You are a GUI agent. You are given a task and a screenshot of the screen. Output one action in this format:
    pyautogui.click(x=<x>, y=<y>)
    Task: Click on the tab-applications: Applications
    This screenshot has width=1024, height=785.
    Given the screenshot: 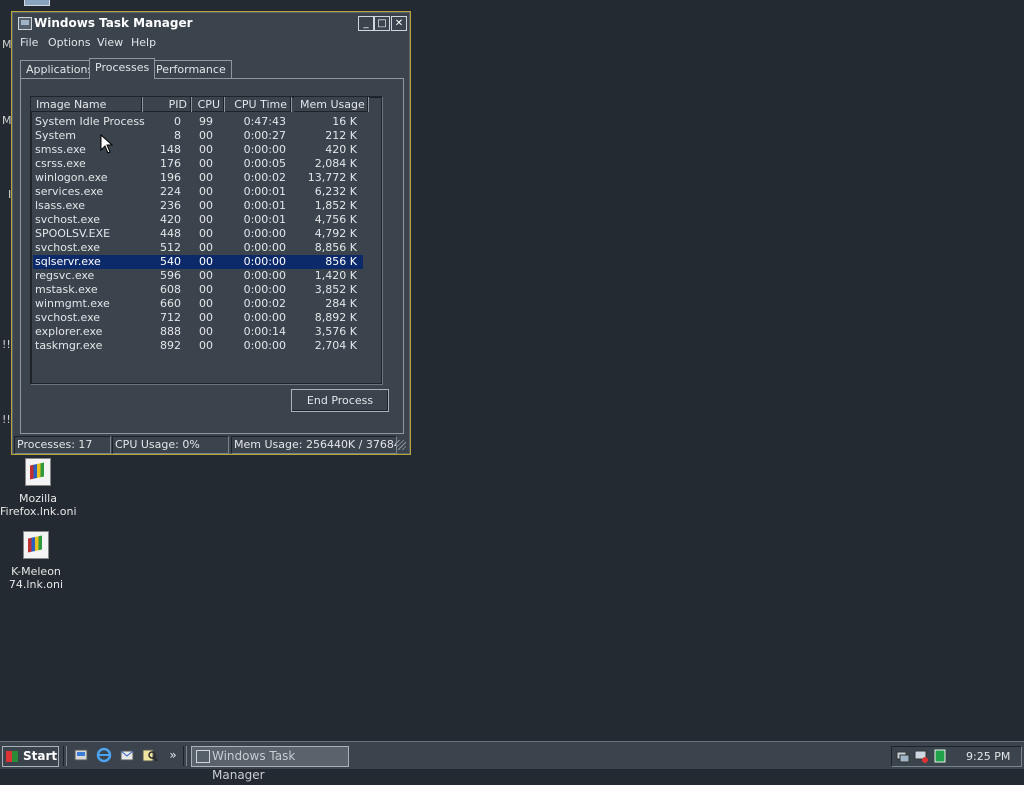 What is the action you would take?
    pyautogui.click(x=60, y=69)
    